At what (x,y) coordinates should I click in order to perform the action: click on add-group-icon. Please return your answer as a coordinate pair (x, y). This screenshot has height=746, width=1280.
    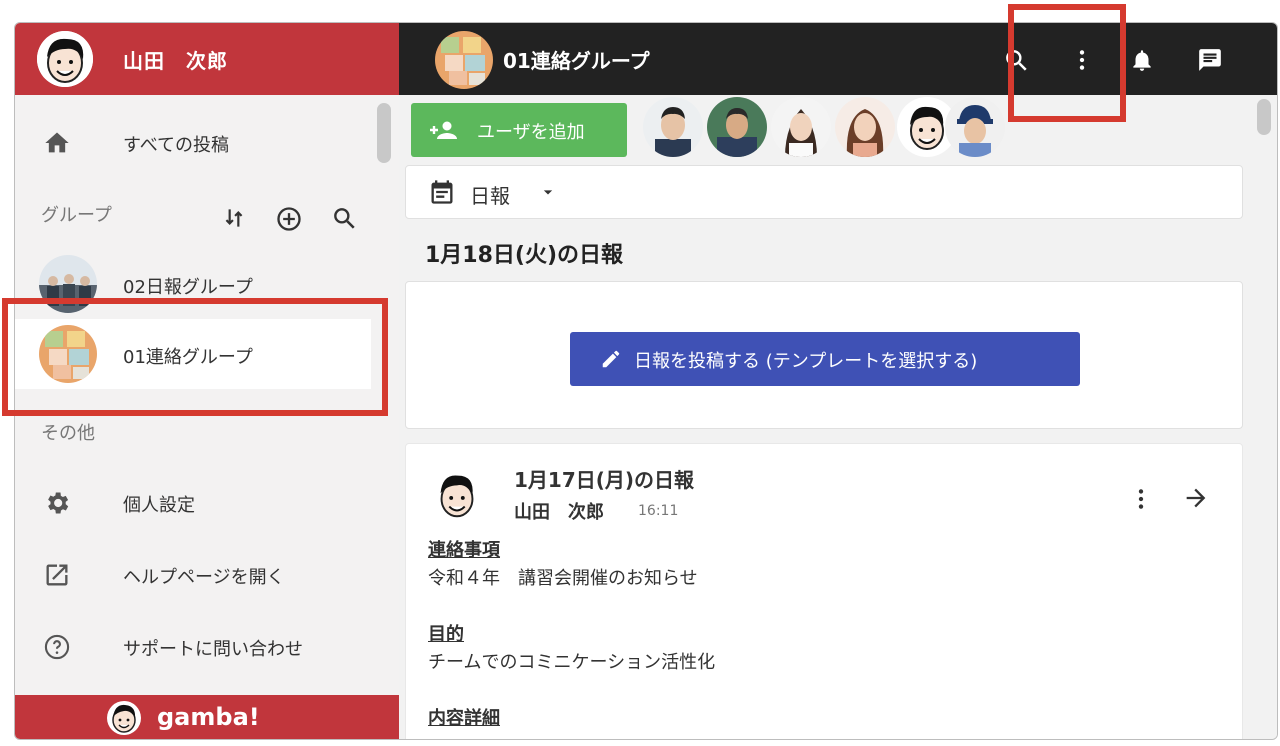
    Looking at the image, I should click on (289, 219).